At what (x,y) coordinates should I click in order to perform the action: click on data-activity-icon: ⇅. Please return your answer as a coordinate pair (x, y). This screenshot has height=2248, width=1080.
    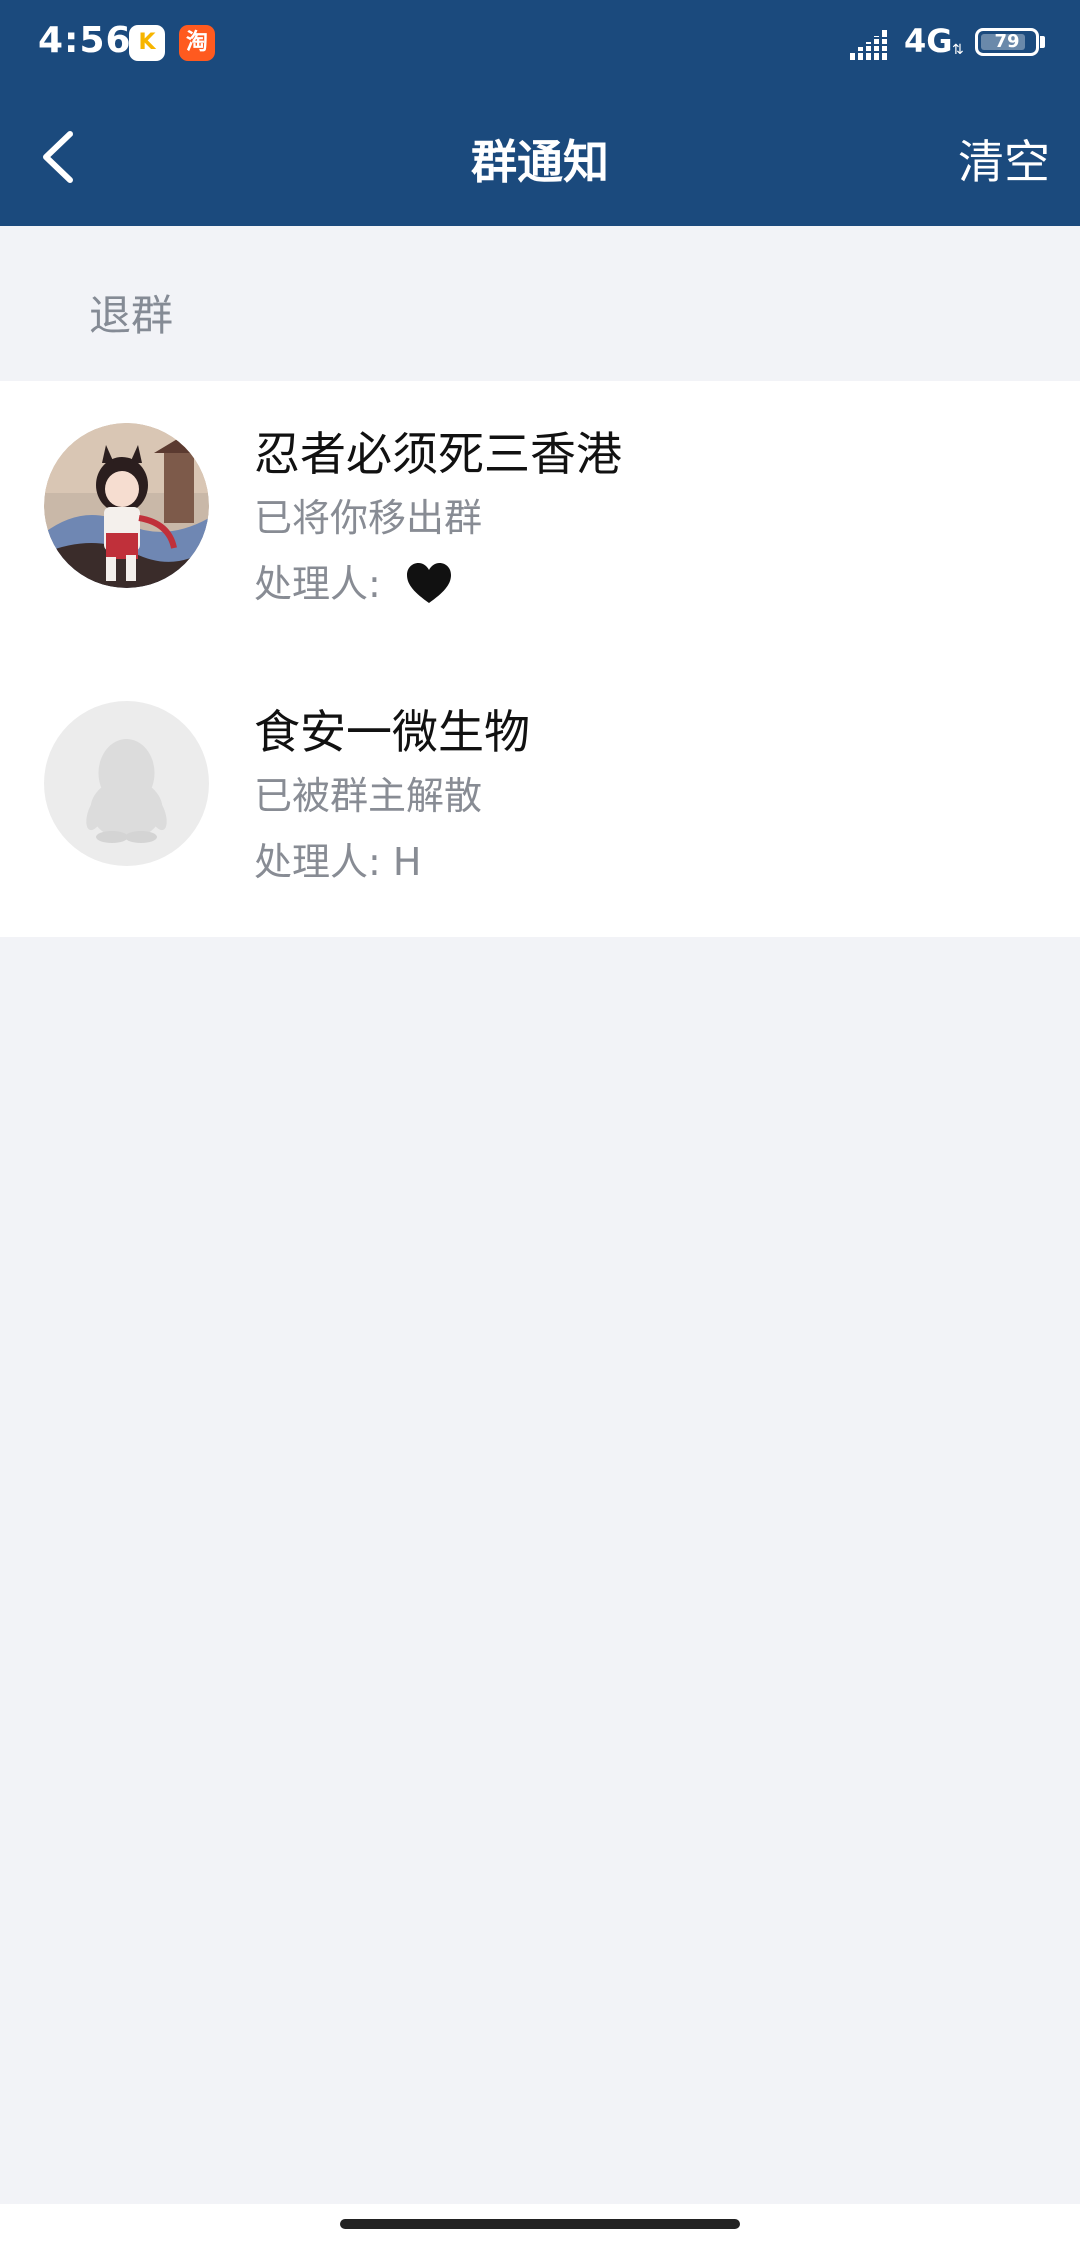
    Looking at the image, I should click on (958, 50).